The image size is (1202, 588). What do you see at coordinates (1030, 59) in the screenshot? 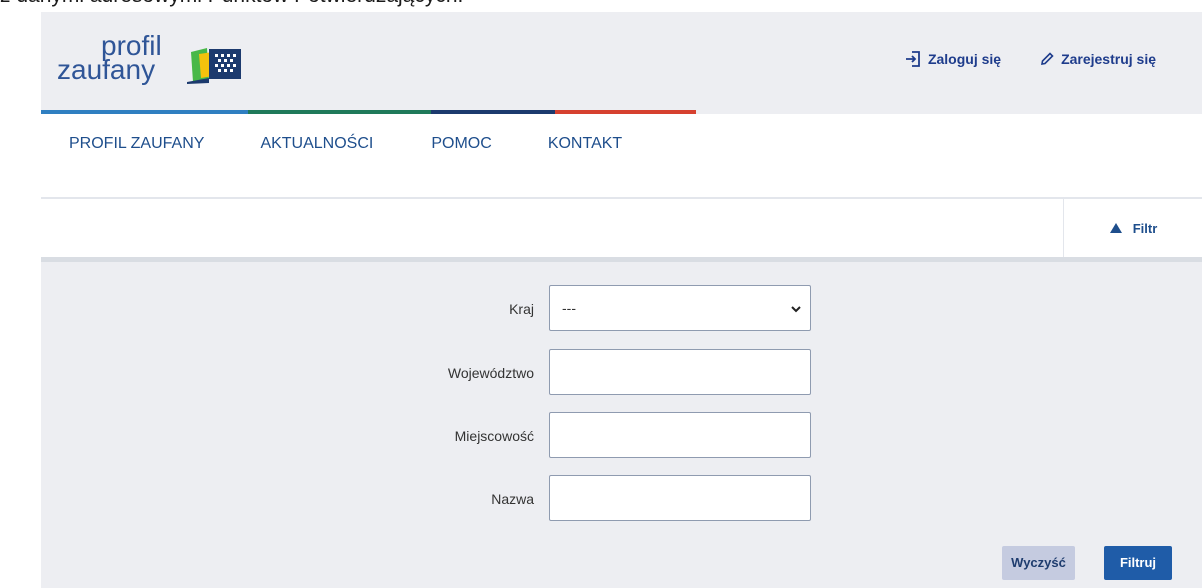
I see `header-links: Zaloguj się Zarejestruj się` at bounding box center [1030, 59].